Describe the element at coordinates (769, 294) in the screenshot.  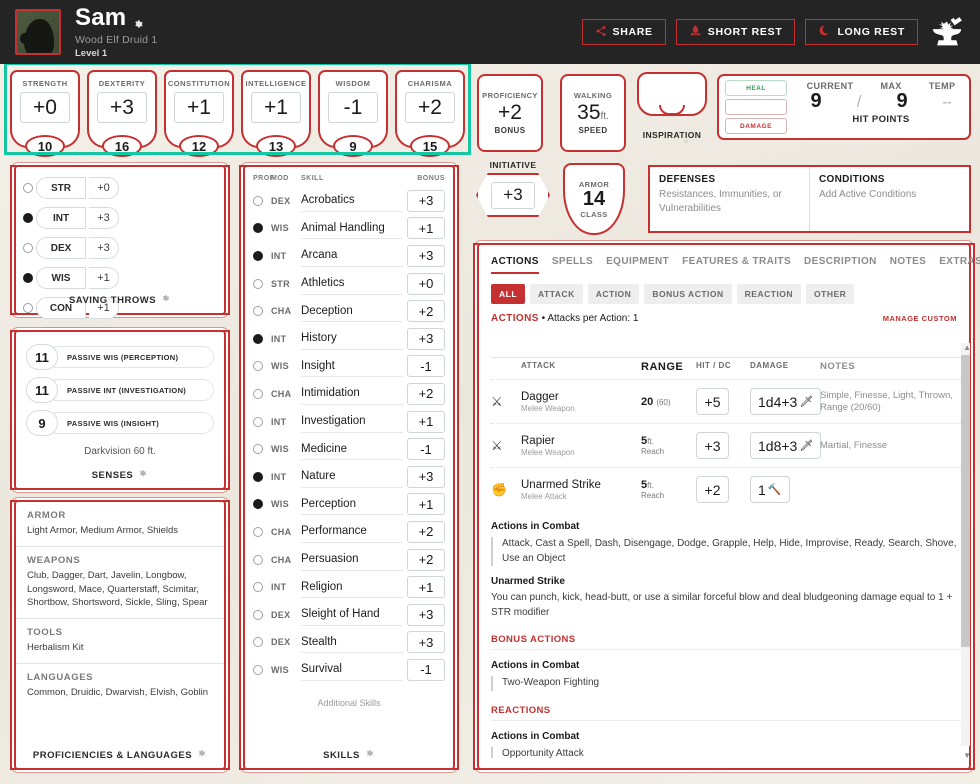
I see `filter-chip-reaction: REACTION` at that location.